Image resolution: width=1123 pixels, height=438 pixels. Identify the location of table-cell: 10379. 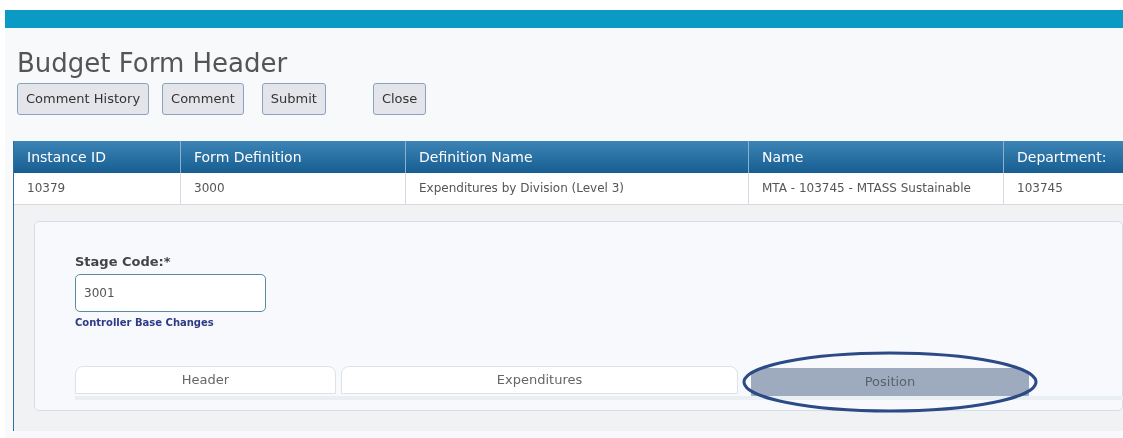
(97, 188).